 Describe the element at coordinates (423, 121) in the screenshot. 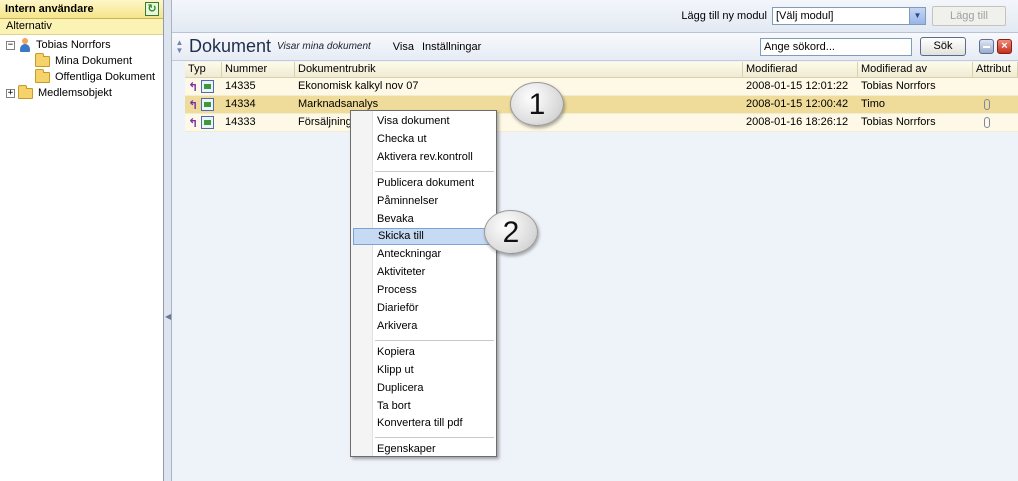

I see `menu-item-visa-dokument: Visa dokument` at that location.